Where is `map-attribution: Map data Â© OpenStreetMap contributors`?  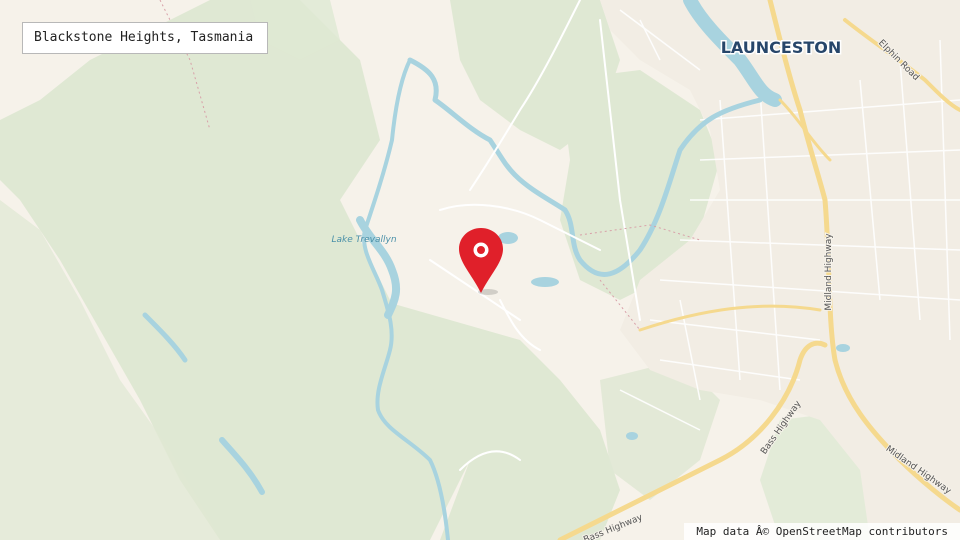 map-attribution: Map data Â© OpenStreetMap contributors is located at coordinates (822, 531).